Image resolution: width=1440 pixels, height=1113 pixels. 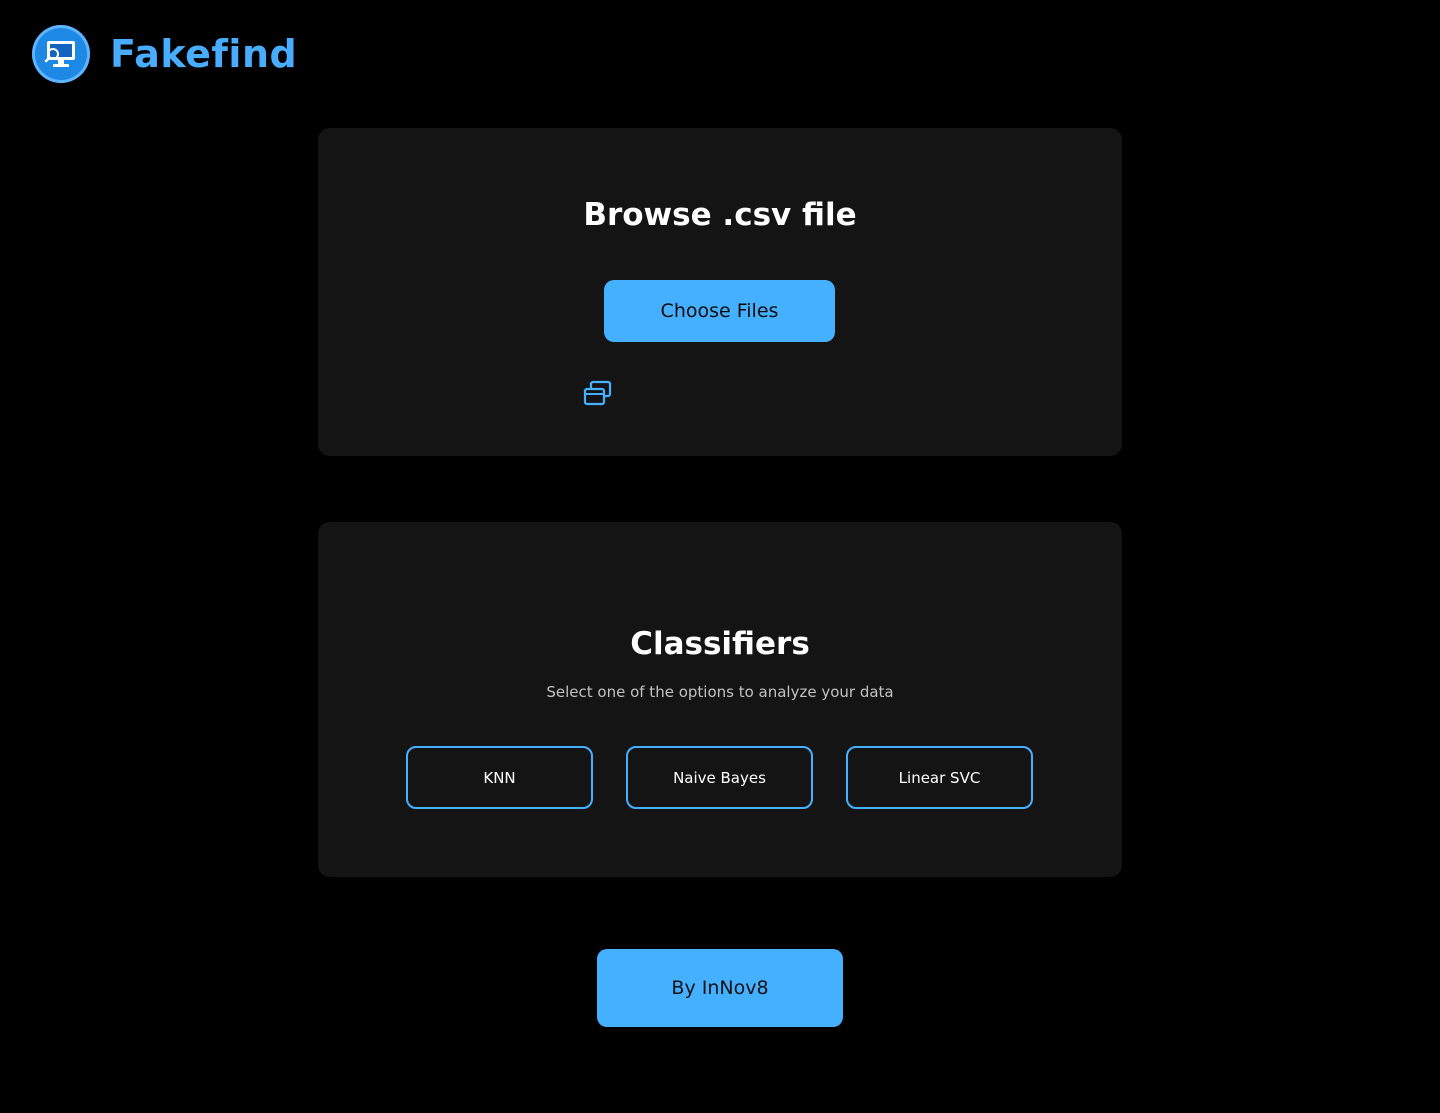 What do you see at coordinates (720, 215) in the screenshot?
I see `upload-title: Browse .csv file` at bounding box center [720, 215].